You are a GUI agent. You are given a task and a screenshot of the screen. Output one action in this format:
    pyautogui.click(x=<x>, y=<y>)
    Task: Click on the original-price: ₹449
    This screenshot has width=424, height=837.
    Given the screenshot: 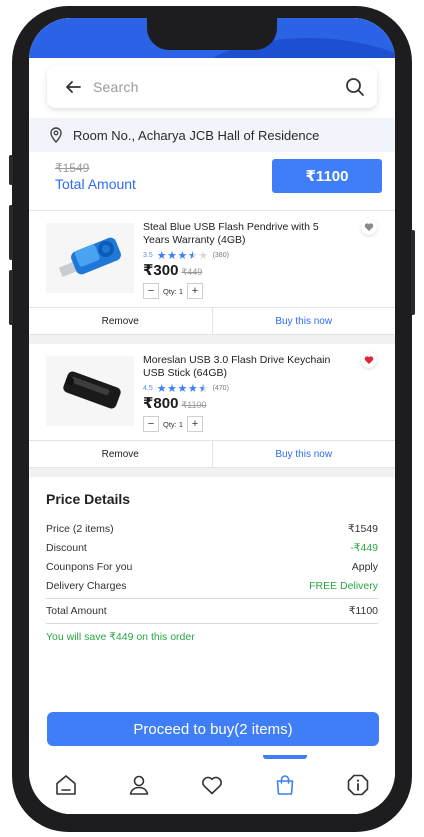 What is the action you would take?
    pyautogui.click(x=192, y=272)
    